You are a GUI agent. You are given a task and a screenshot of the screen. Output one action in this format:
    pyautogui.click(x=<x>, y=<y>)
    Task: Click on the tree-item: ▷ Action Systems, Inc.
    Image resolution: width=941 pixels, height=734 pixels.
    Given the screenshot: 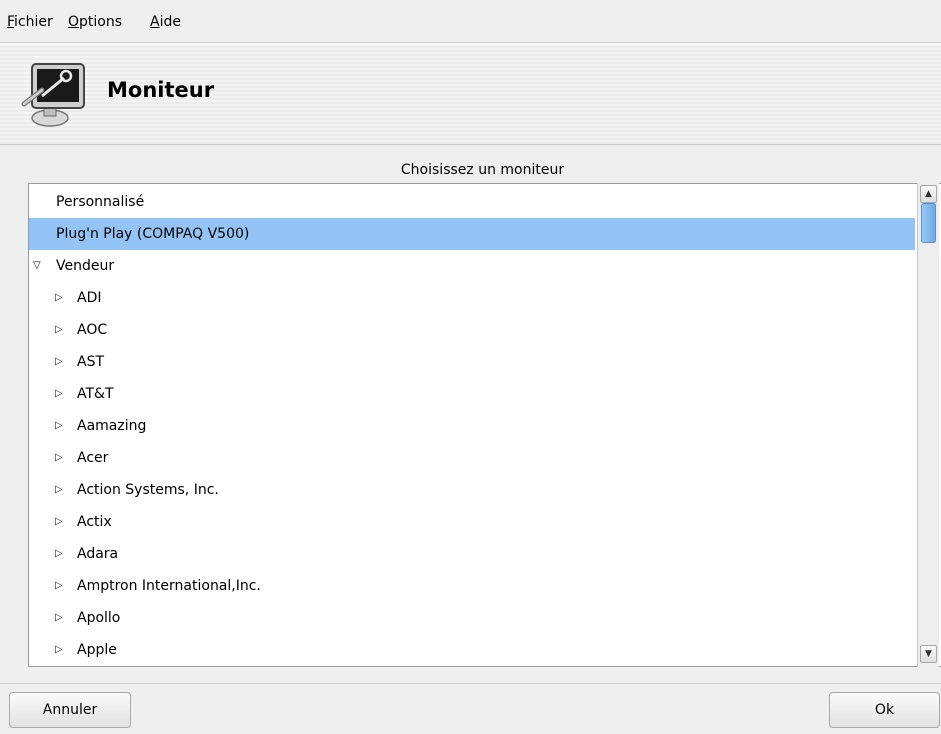 What is the action you would take?
    pyautogui.click(x=472, y=490)
    